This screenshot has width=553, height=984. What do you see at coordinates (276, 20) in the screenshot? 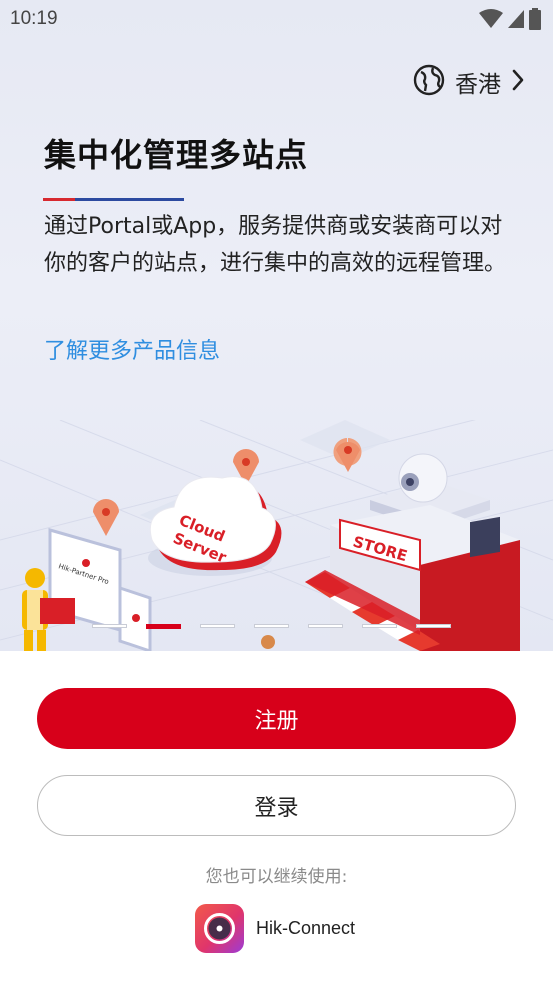
I see `status-bar: 10:19` at bounding box center [276, 20].